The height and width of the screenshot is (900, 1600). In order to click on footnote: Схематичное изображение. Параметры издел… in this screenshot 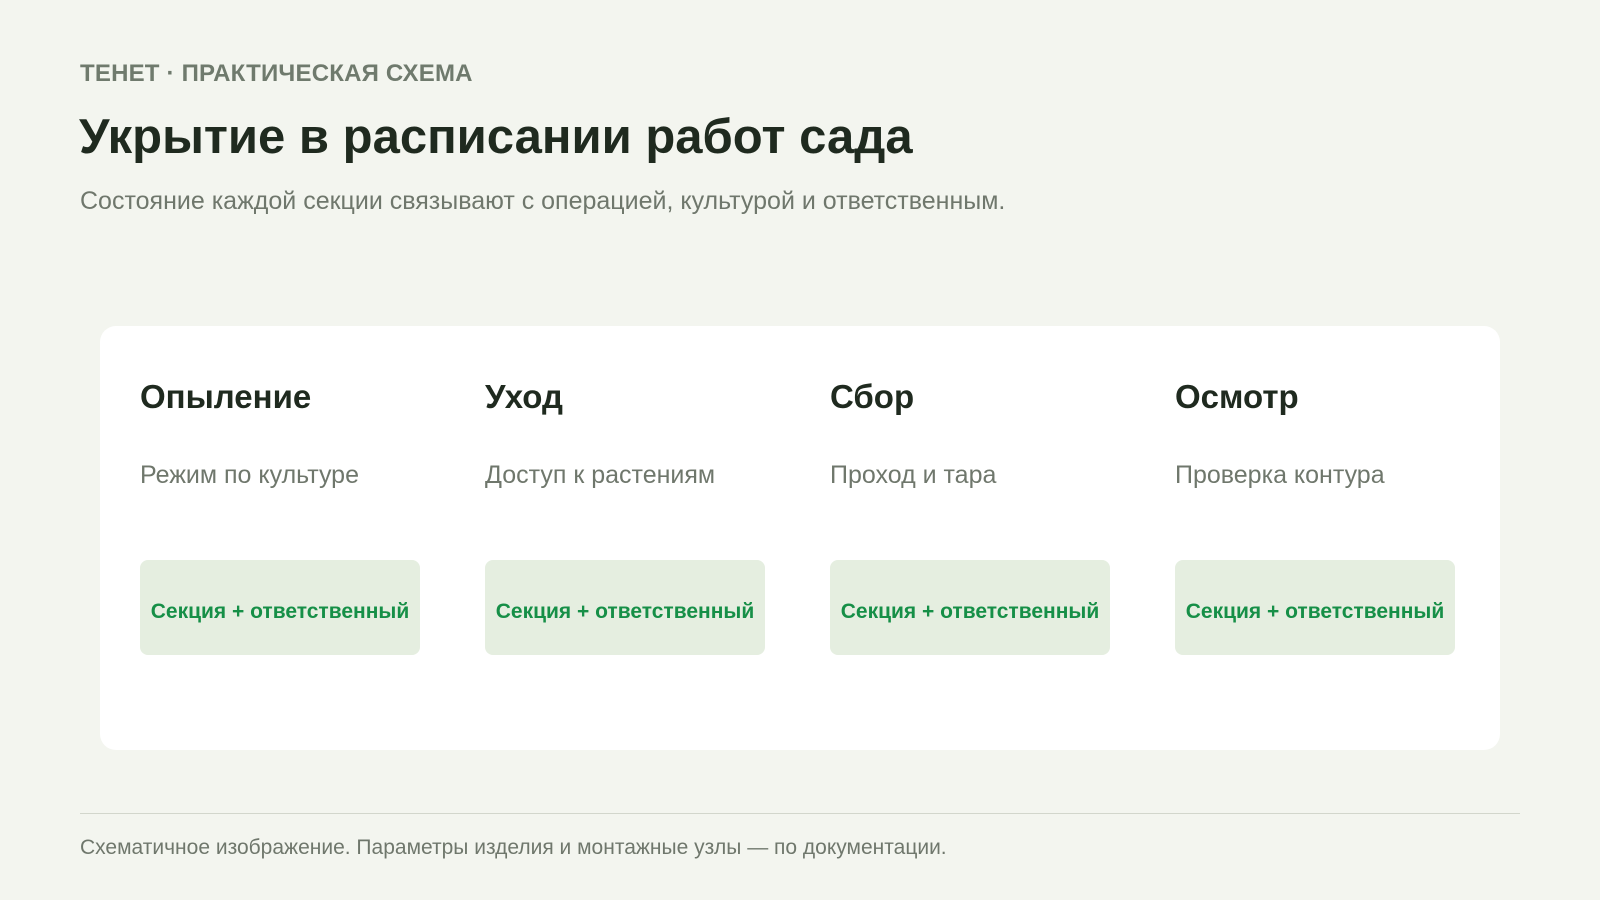, I will do `click(513, 847)`.